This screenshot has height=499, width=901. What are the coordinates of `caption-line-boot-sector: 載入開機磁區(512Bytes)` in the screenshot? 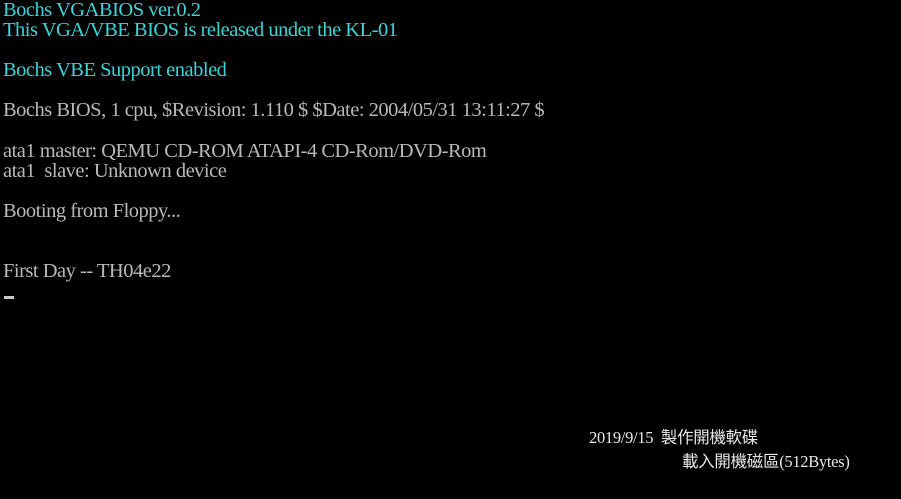 It's located at (766, 461).